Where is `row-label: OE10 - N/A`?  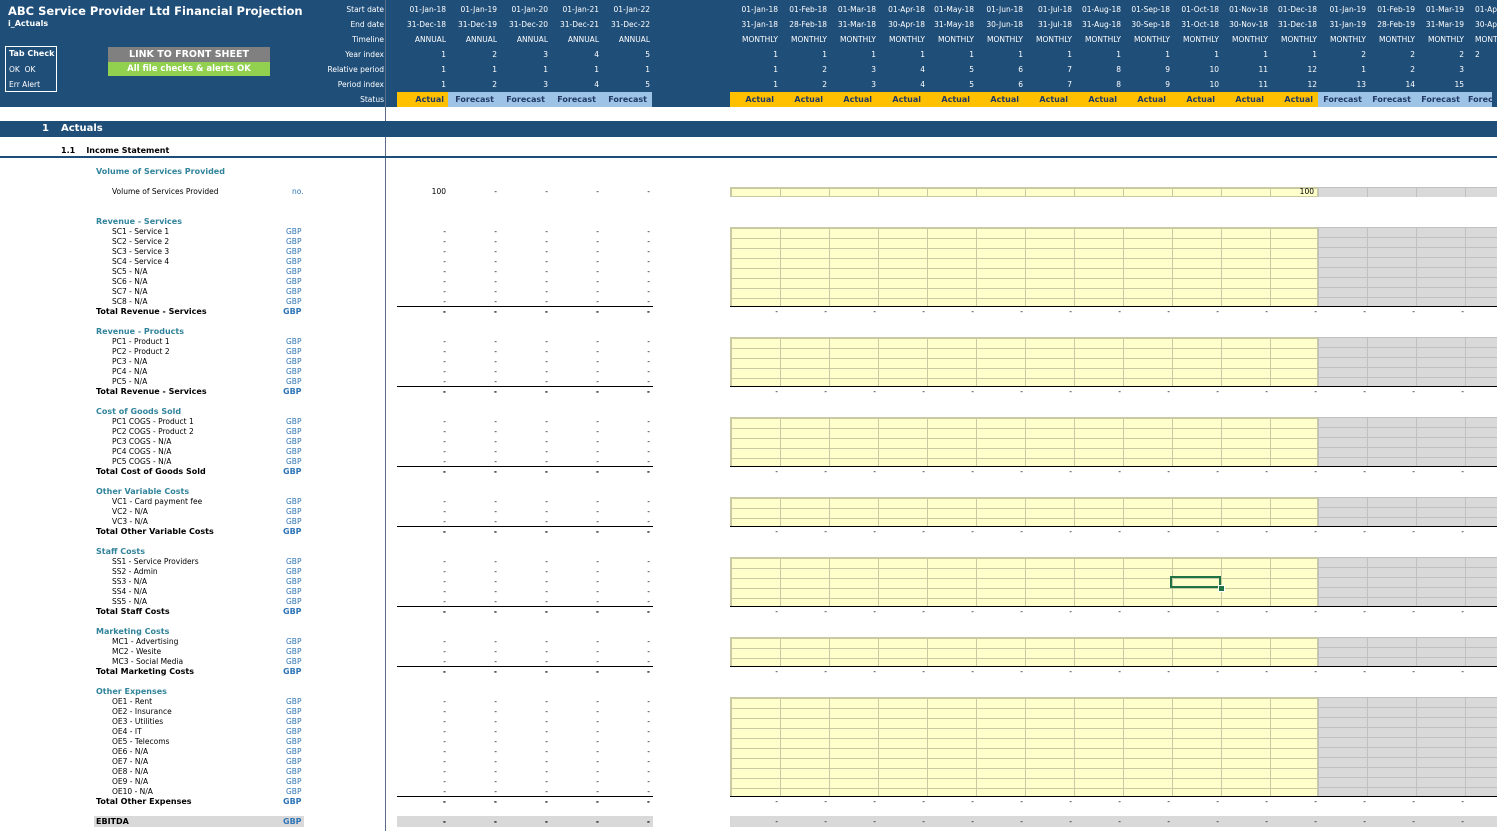 row-label: OE10 - N/A is located at coordinates (132, 791).